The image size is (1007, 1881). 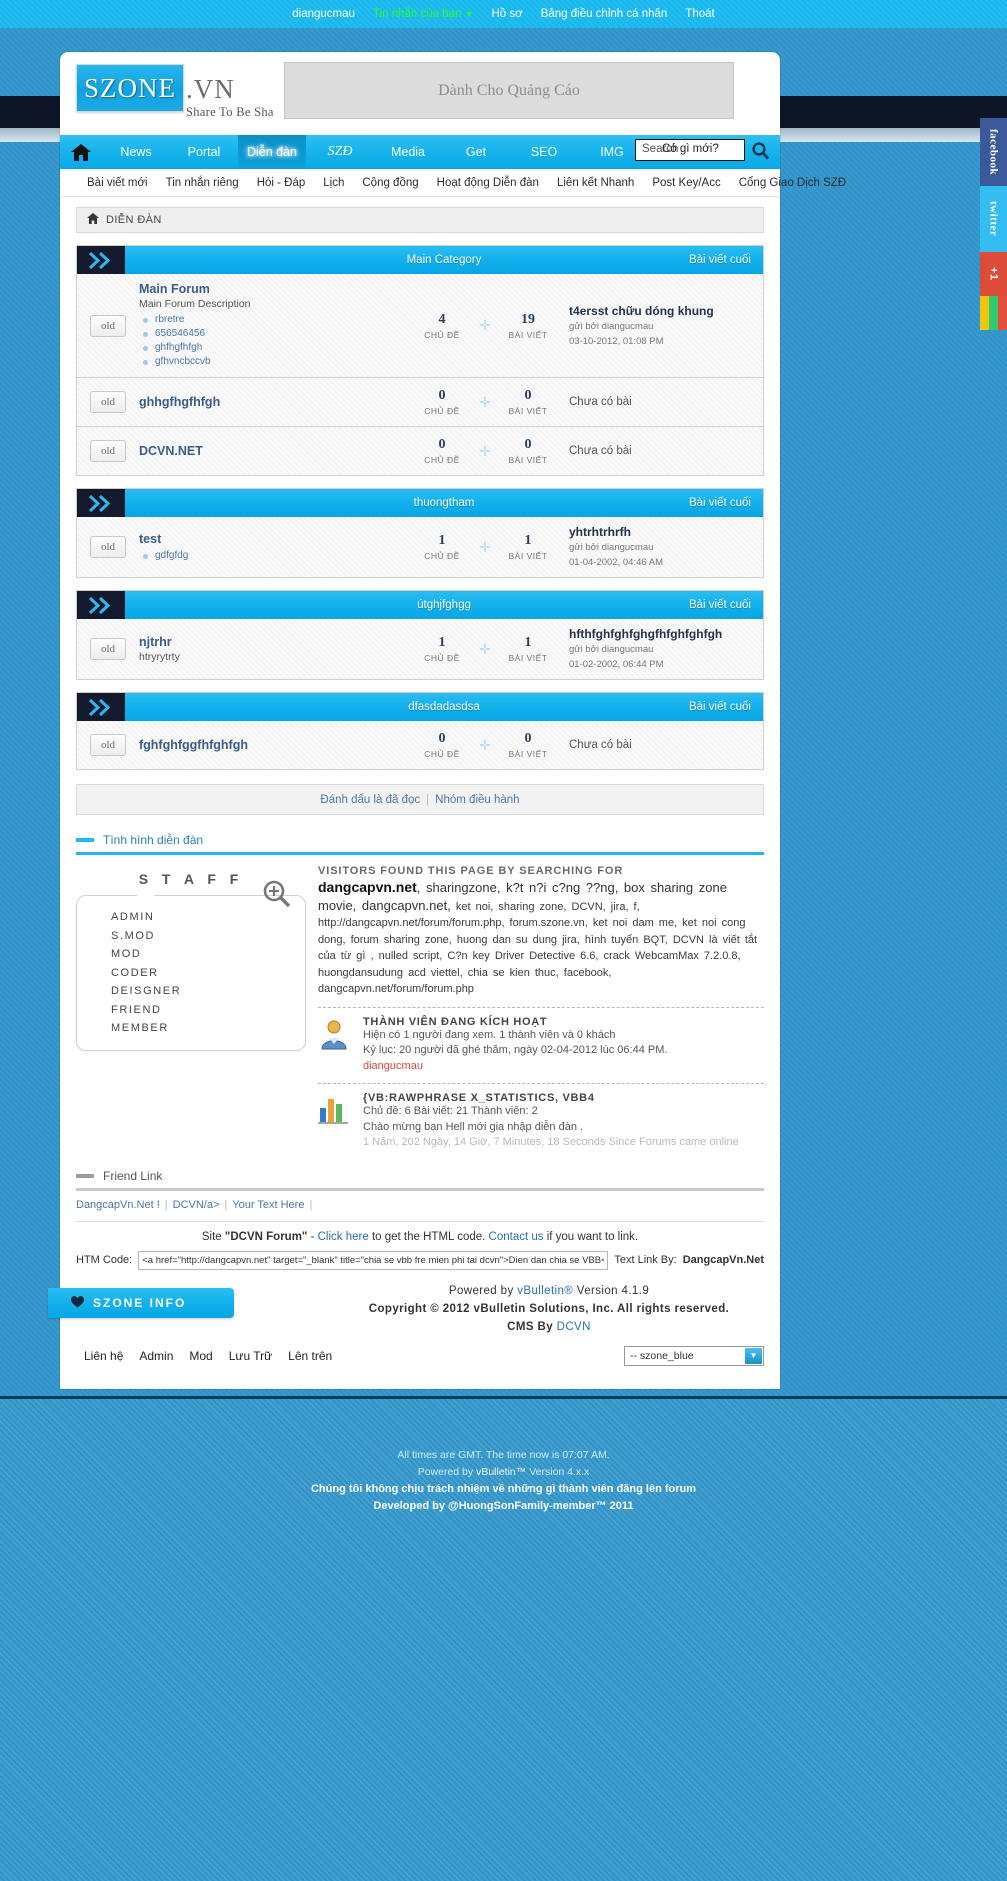 What do you see at coordinates (373, 1260) in the screenshot?
I see `htm-code-input` at bounding box center [373, 1260].